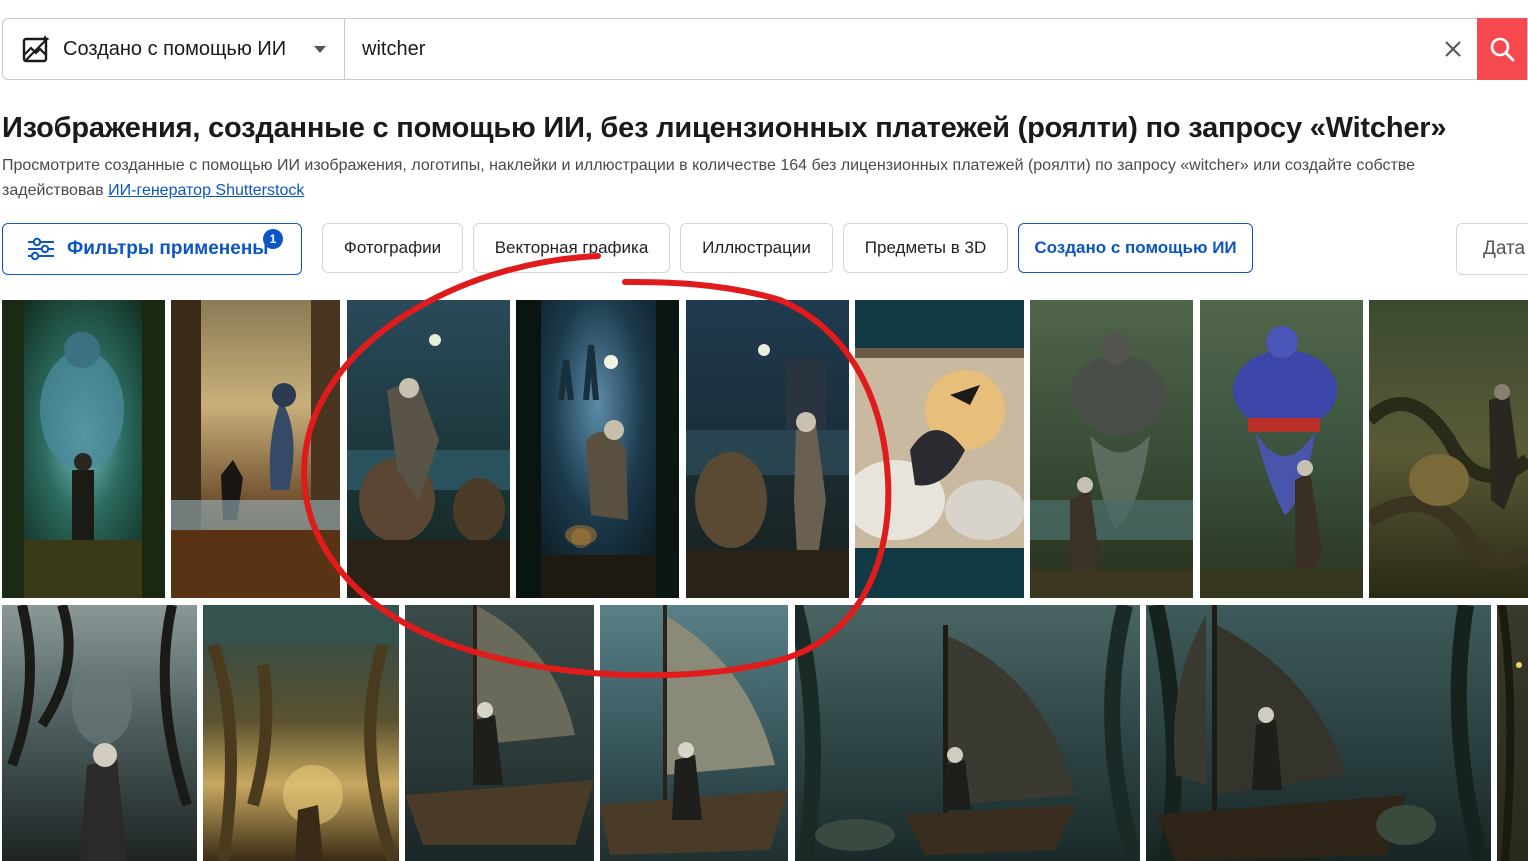 The width and height of the screenshot is (1528, 861). I want to click on chip-photos: Фотографии, so click(392, 248).